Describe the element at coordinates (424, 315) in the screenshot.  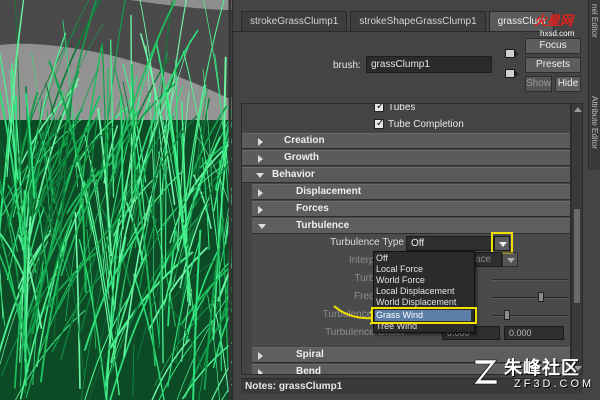
I see `selected-option-highlight` at that location.